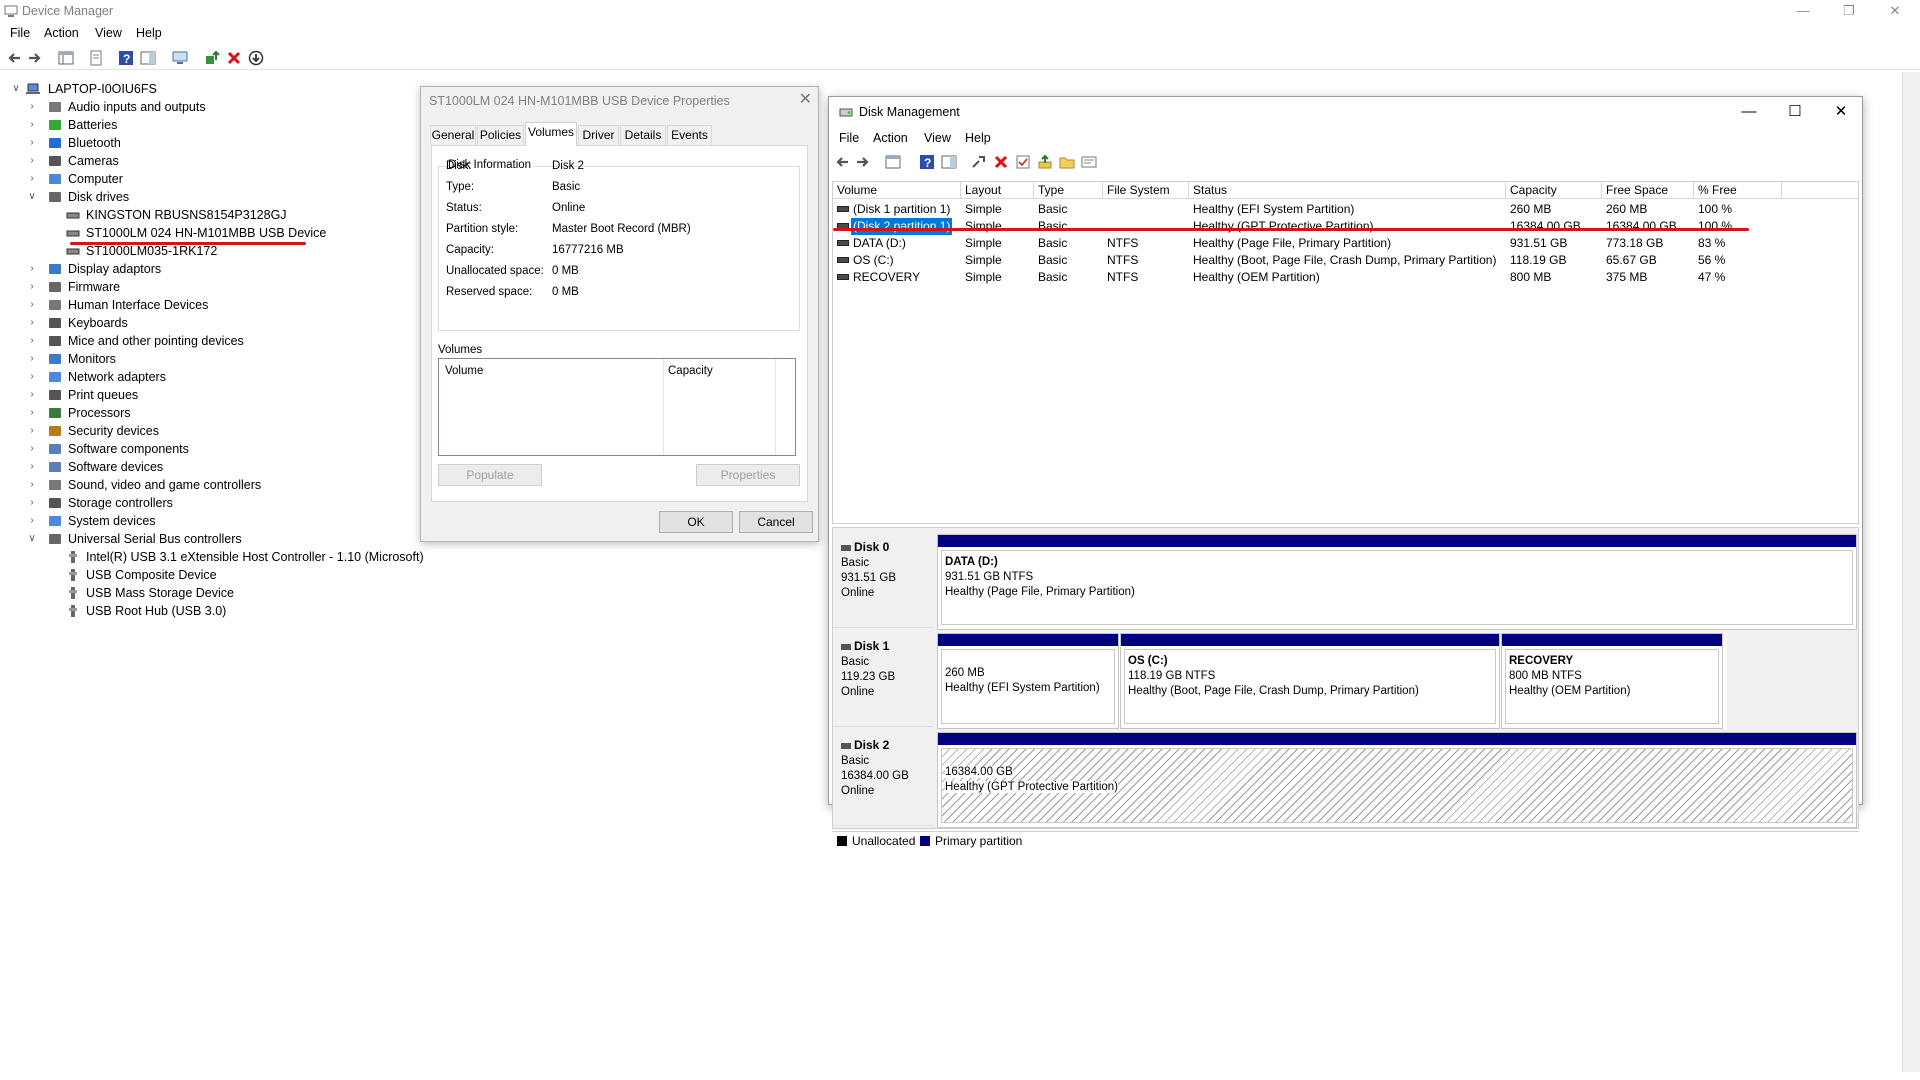 The height and width of the screenshot is (1080, 1920). Describe the element at coordinates (1648, 190) in the screenshot. I see `col-free-space: Free Space` at that location.